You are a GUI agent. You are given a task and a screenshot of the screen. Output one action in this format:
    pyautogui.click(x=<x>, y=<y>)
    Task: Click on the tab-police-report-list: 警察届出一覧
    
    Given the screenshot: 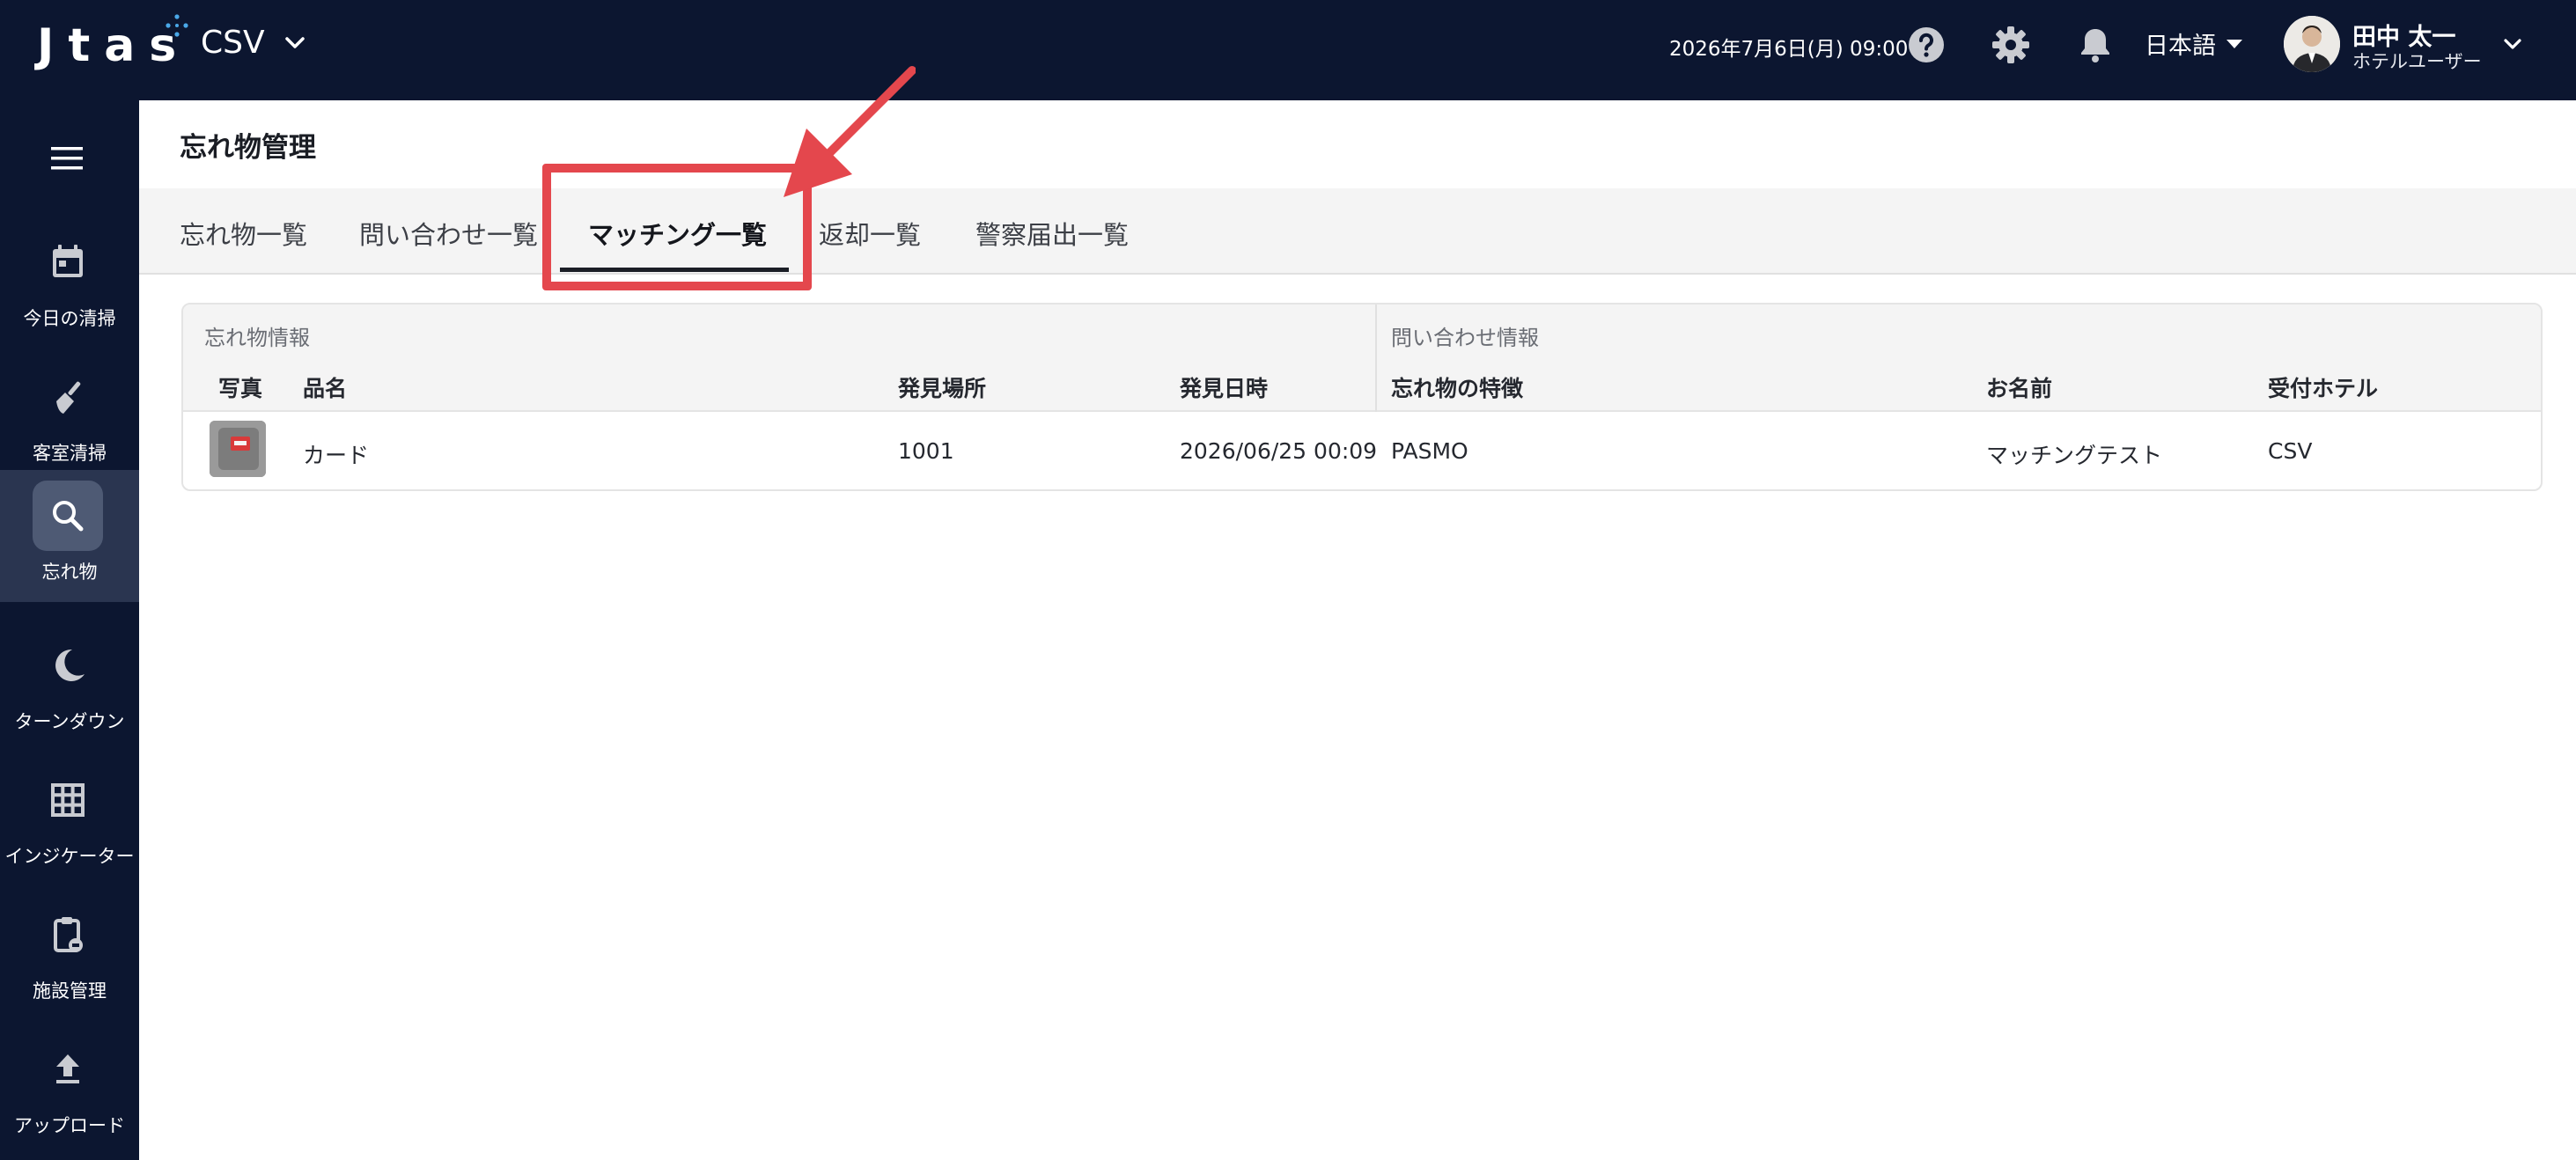 What is the action you would take?
    pyautogui.click(x=1052, y=234)
    